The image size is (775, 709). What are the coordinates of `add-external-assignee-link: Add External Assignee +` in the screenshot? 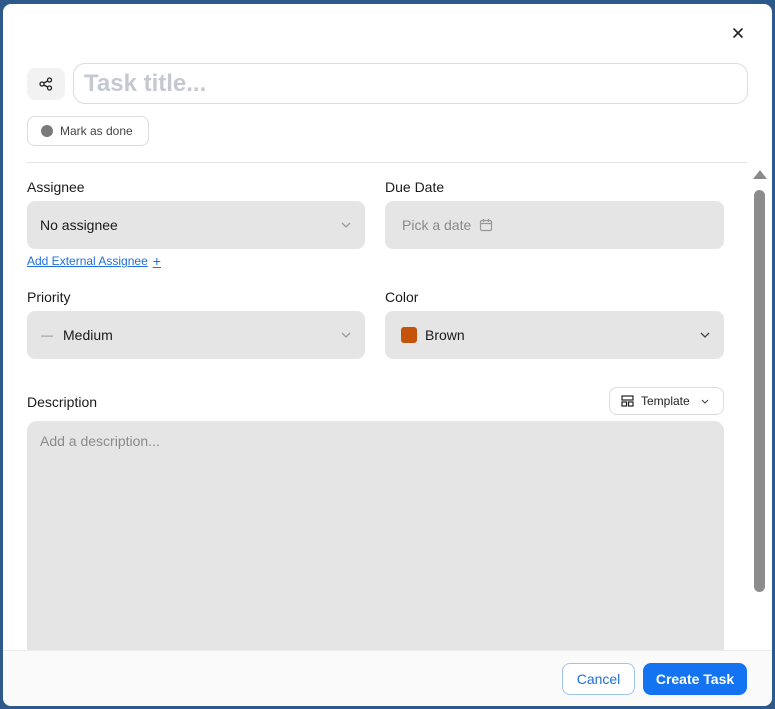 It's located at (94, 261).